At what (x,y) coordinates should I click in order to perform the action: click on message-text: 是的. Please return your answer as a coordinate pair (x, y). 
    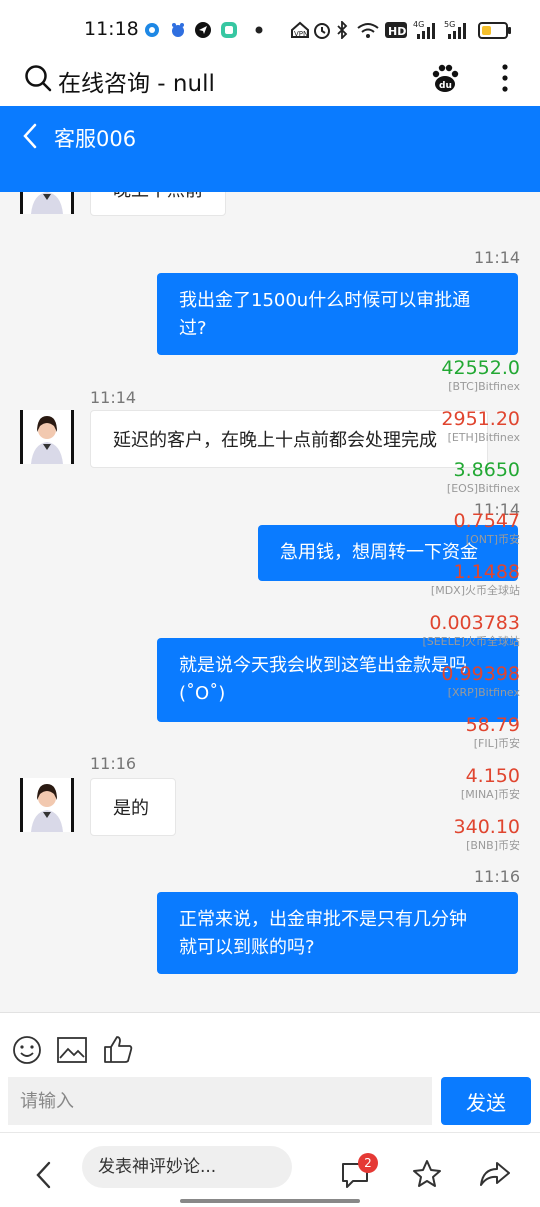
    Looking at the image, I should click on (131, 808).